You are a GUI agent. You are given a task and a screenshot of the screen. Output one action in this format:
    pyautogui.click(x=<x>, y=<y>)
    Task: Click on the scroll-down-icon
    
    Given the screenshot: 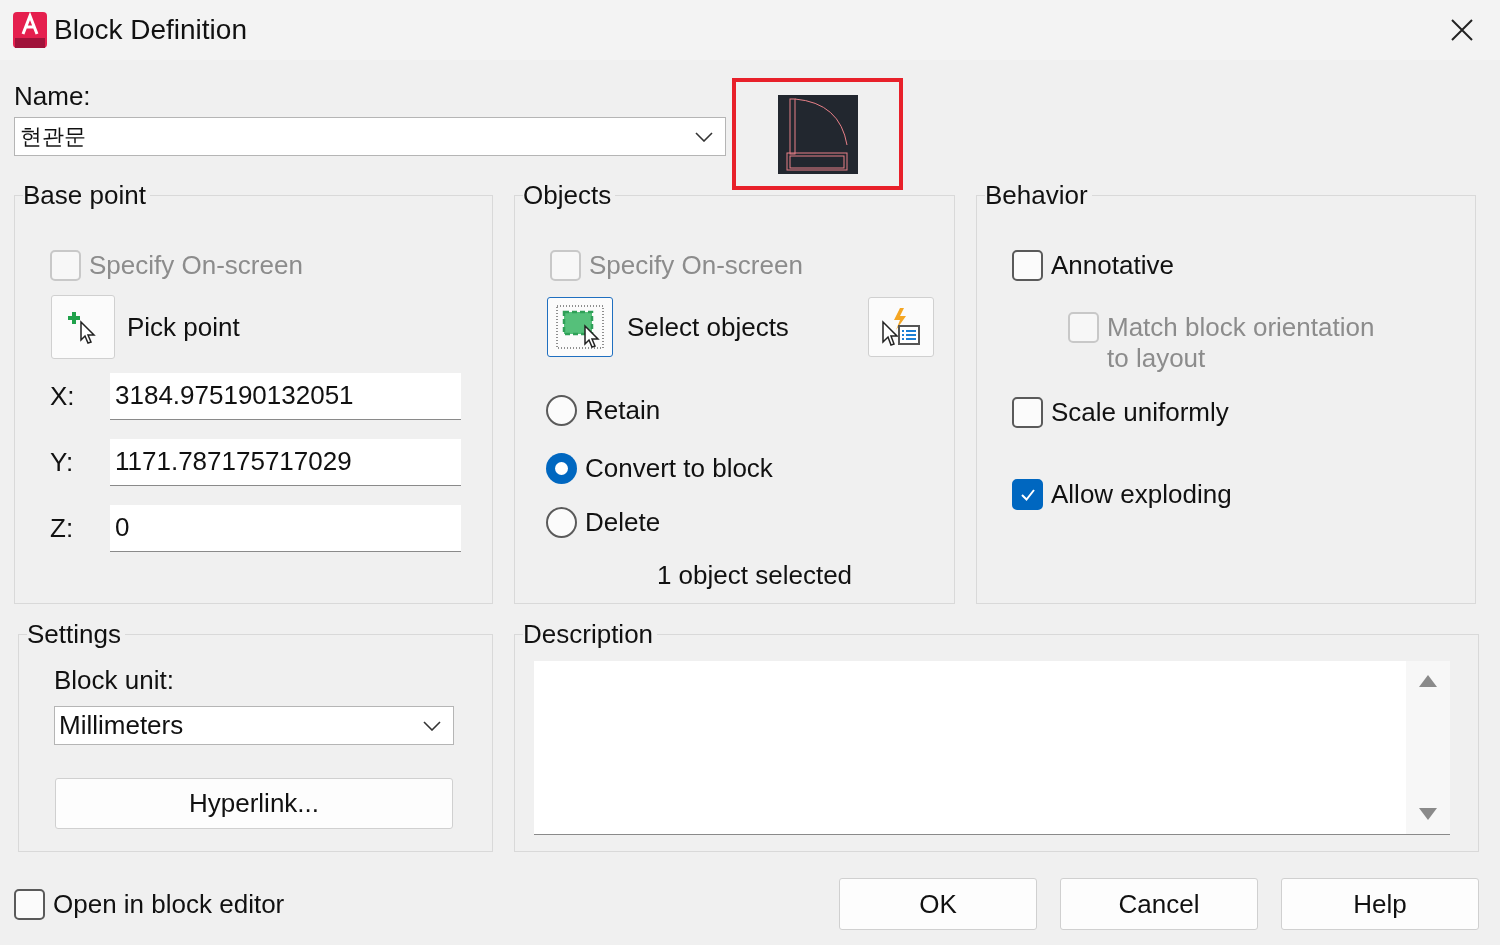 What is the action you would take?
    pyautogui.click(x=1428, y=814)
    